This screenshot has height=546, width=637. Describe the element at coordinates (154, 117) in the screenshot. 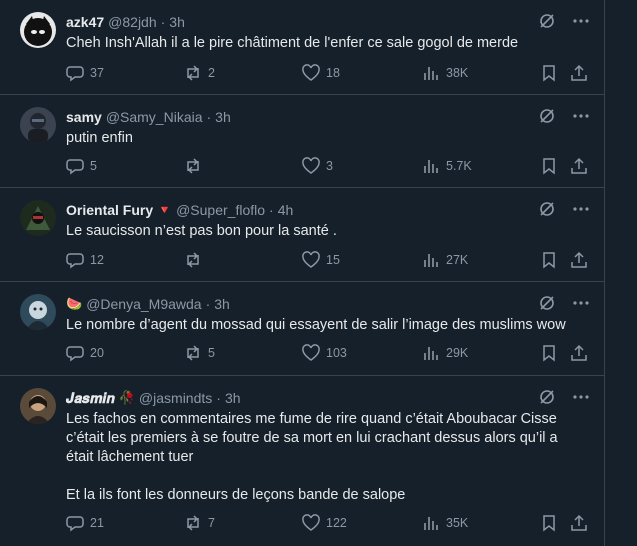

I see `user-handle: @Samy_Nikaia` at that location.